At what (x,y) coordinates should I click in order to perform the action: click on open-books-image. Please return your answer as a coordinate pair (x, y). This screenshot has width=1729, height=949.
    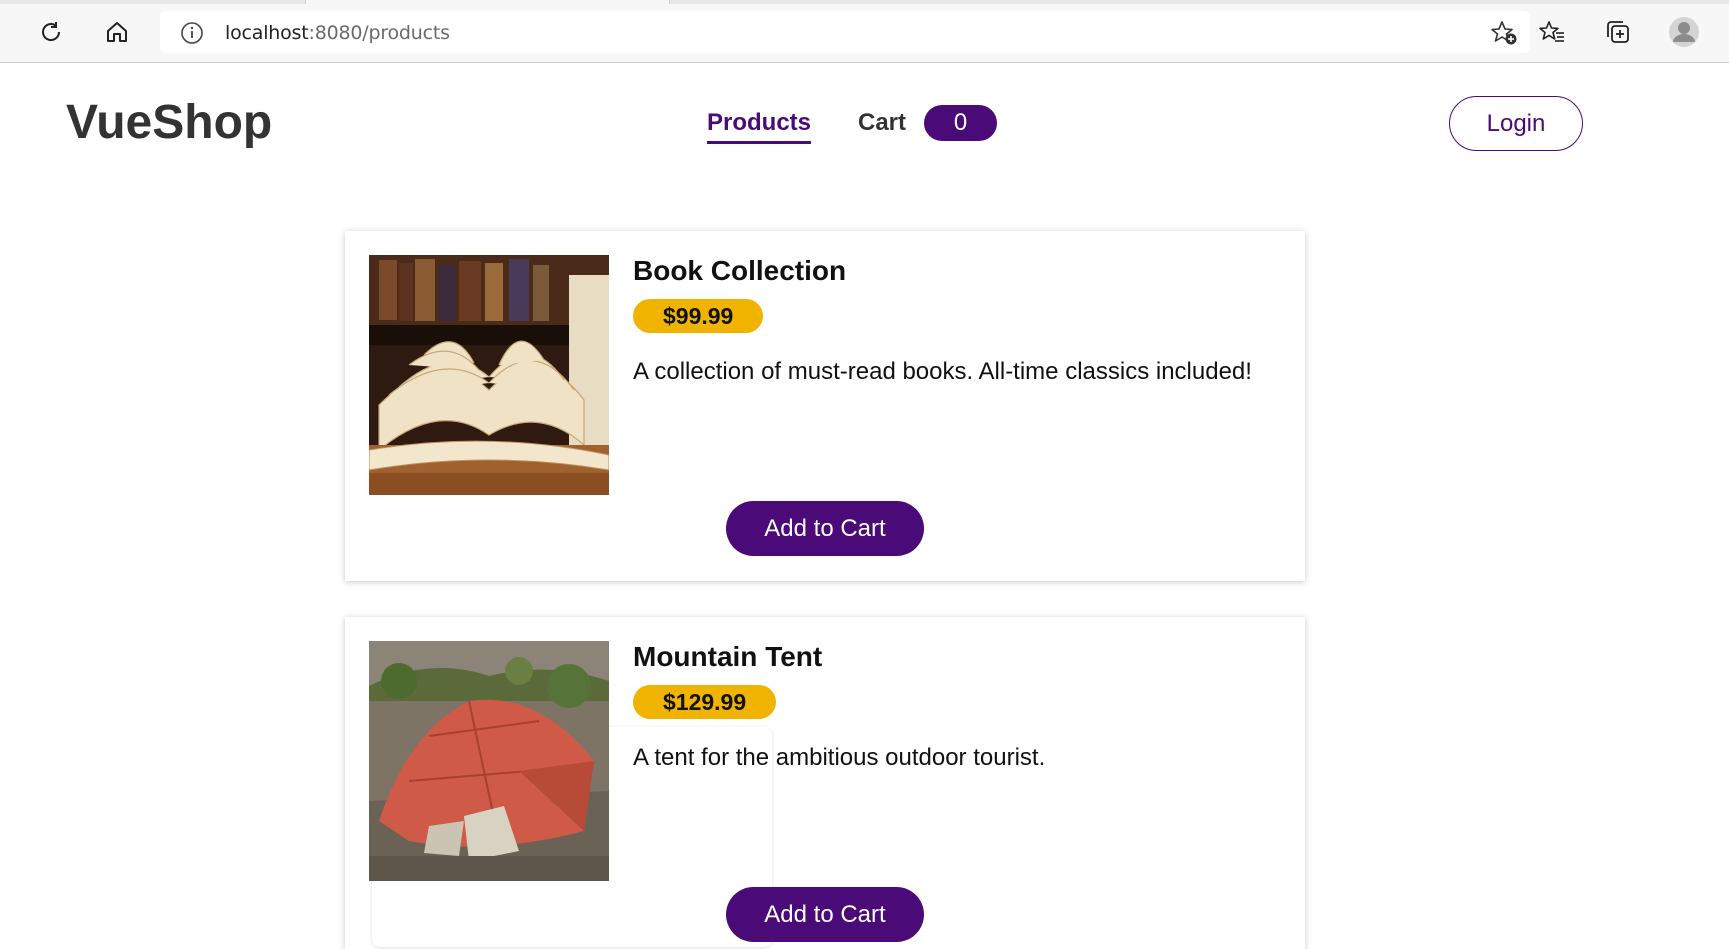
    Looking at the image, I should click on (489, 375).